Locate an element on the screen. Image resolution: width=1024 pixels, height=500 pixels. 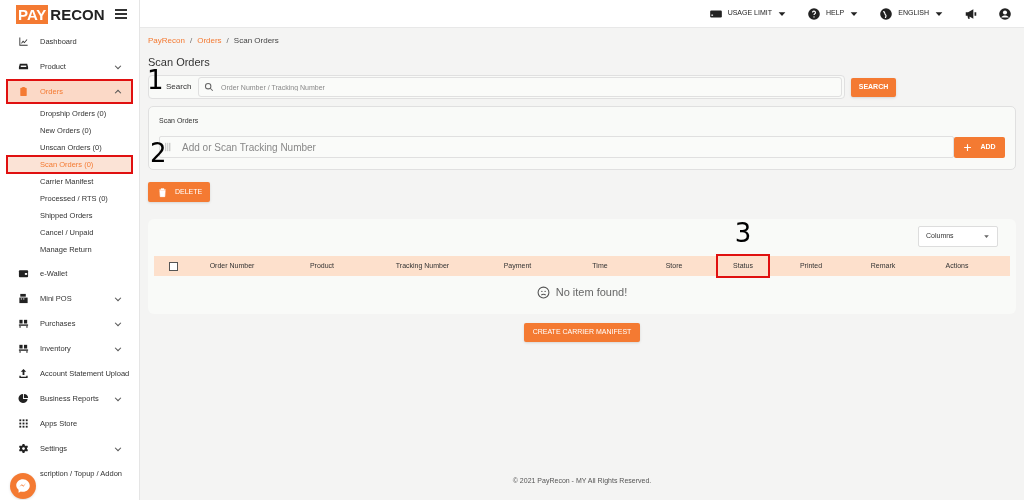
tray-icon is located at coordinates (23, 66).